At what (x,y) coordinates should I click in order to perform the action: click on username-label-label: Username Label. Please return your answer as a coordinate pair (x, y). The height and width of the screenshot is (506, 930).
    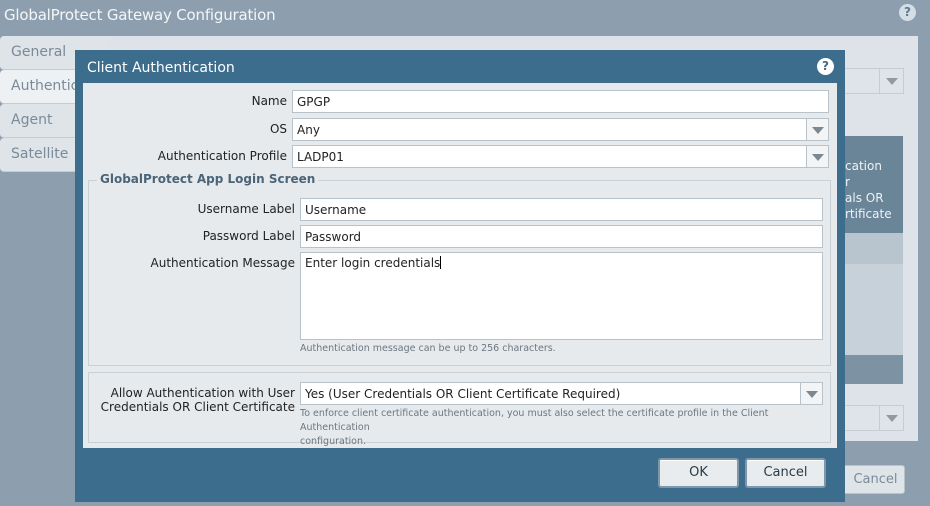
    Looking at the image, I should click on (246, 209).